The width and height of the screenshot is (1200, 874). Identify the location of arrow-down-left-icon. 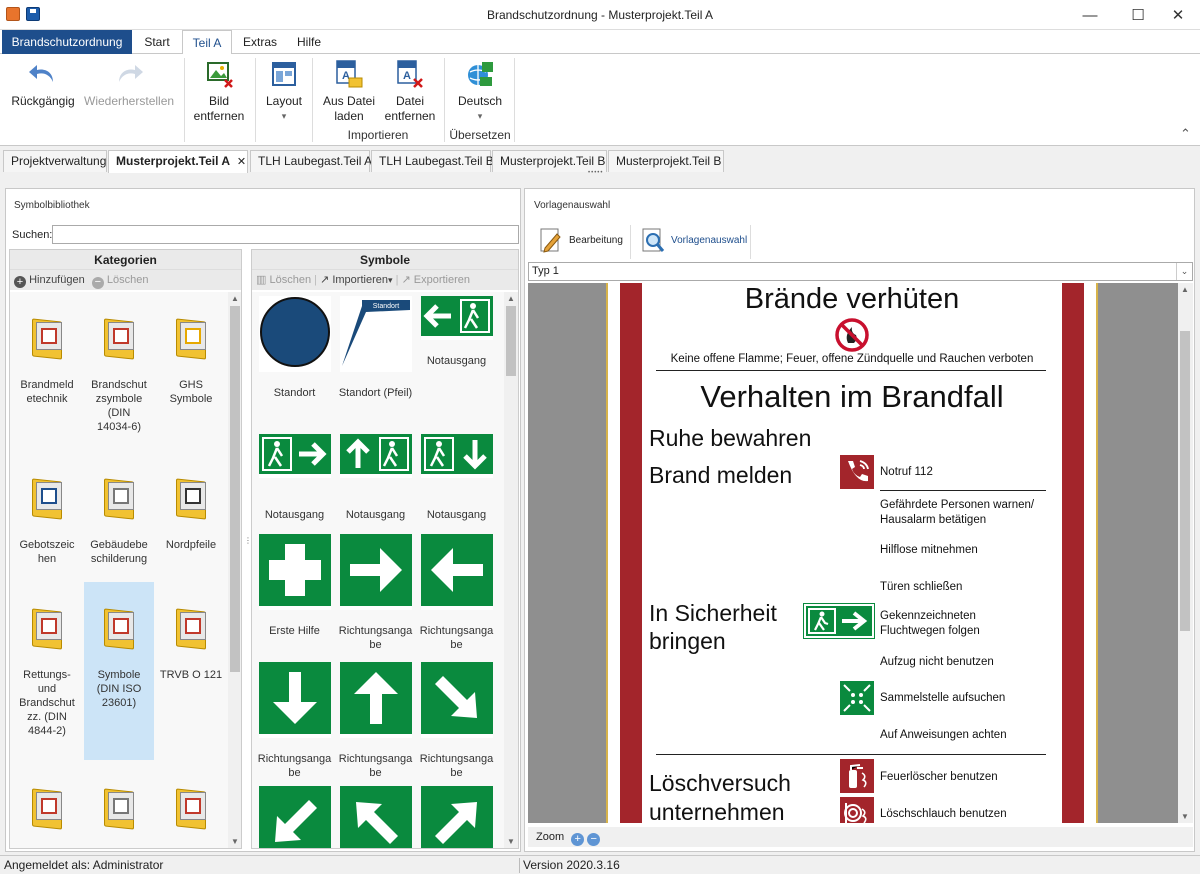
(294, 817).